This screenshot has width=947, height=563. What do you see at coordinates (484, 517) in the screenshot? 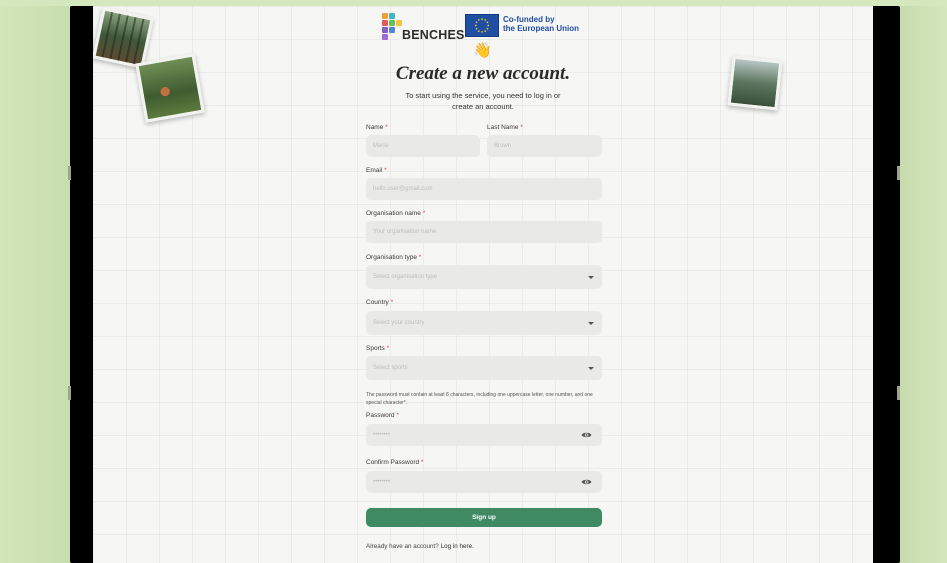
I see `sign-up-button: Sign up` at bounding box center [484, 517].